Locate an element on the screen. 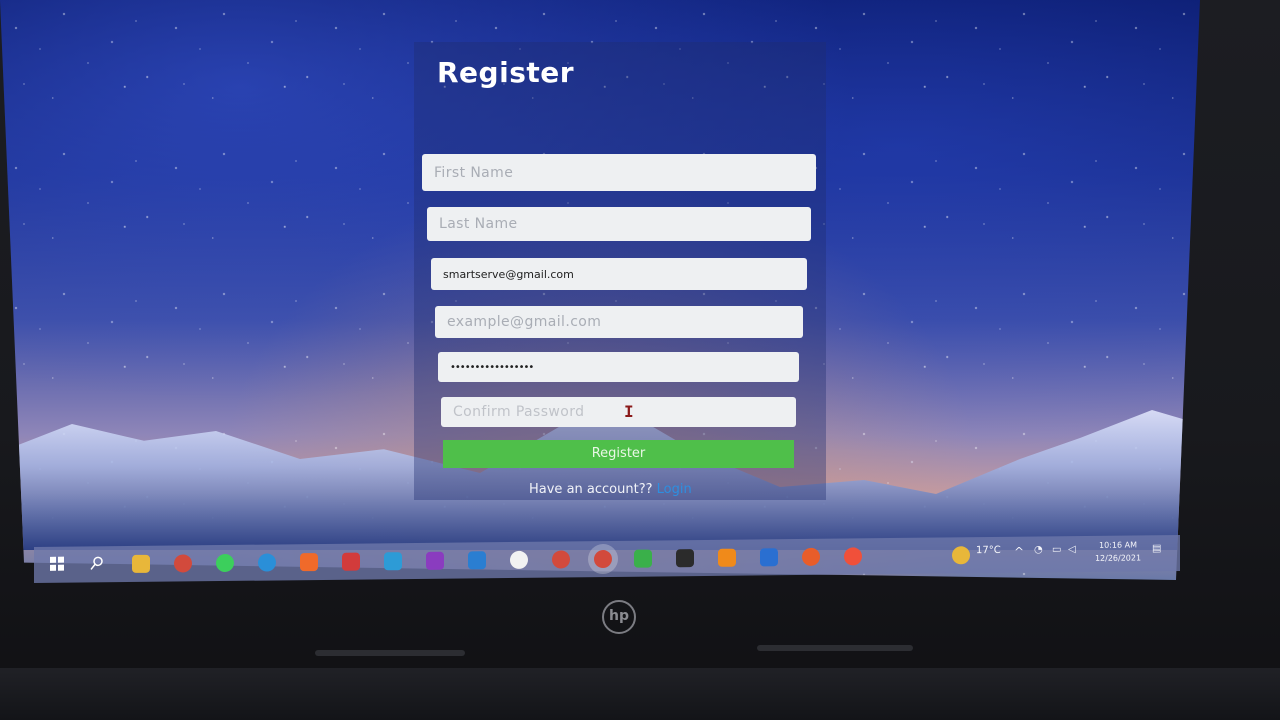 The width and height of the screenshot is (1280, 720). login-prompt: Have an account?? Login is located at coordinates (610, 489).